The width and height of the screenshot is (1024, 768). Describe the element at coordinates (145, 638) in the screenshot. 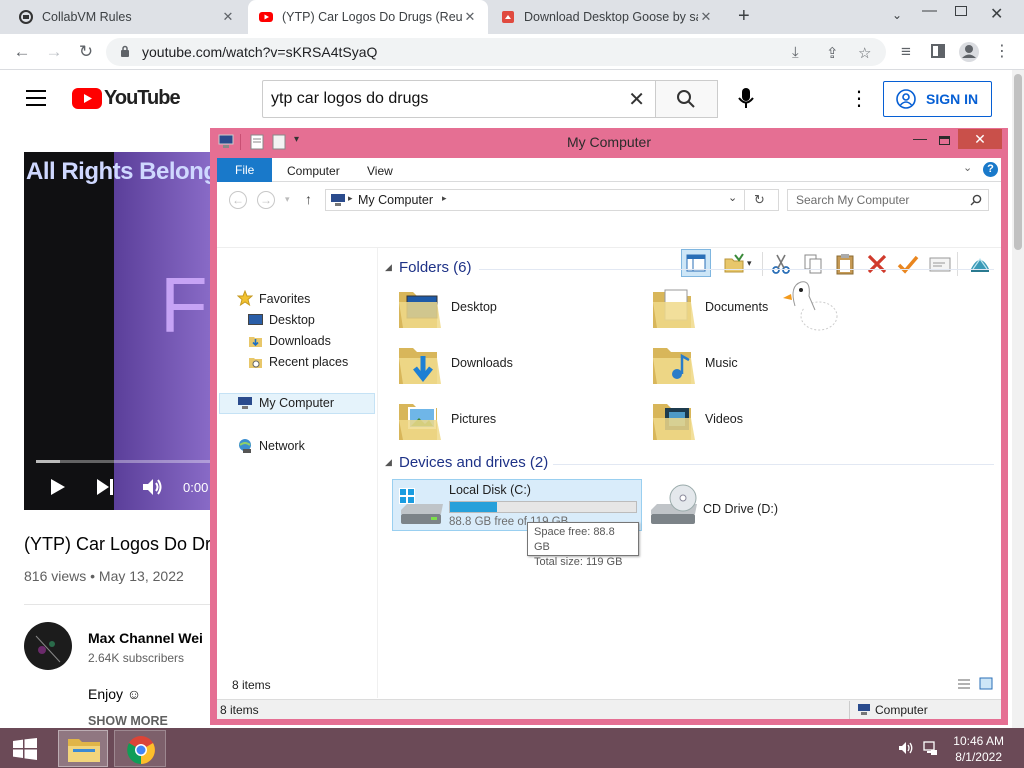

I see `channel-name: Max Channel Wei` at that location.